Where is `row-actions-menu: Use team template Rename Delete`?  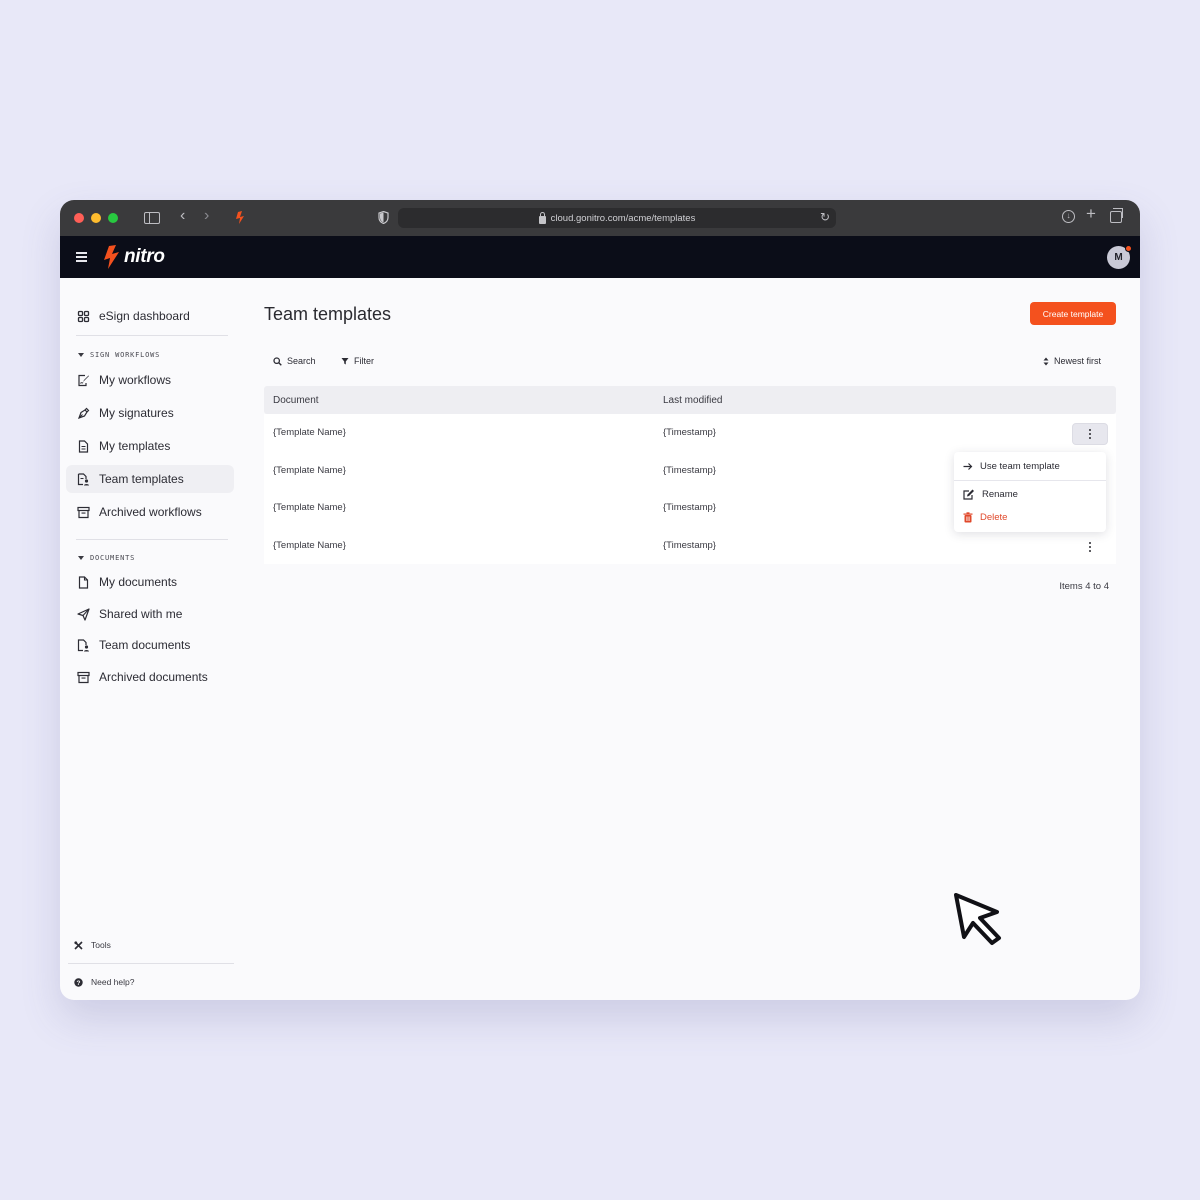
row-actions-menu: Use team template Rename Delete is located at coordinates (1030, 492).